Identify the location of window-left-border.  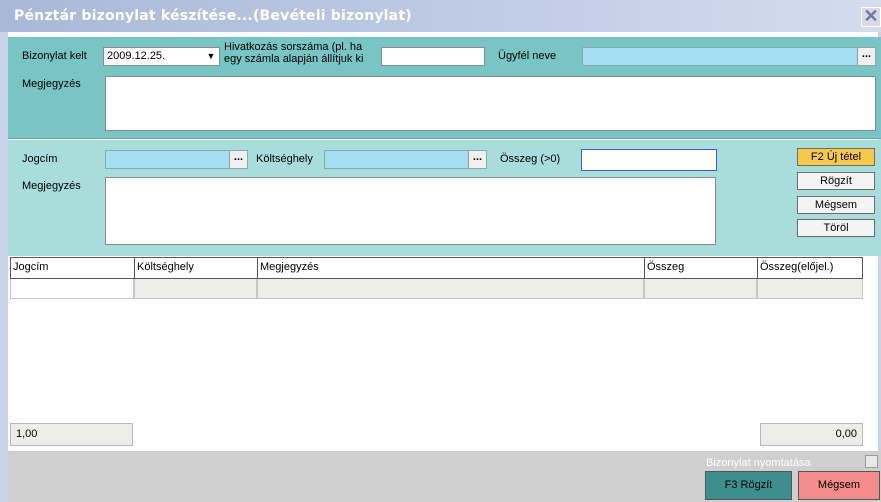
(4, 267).